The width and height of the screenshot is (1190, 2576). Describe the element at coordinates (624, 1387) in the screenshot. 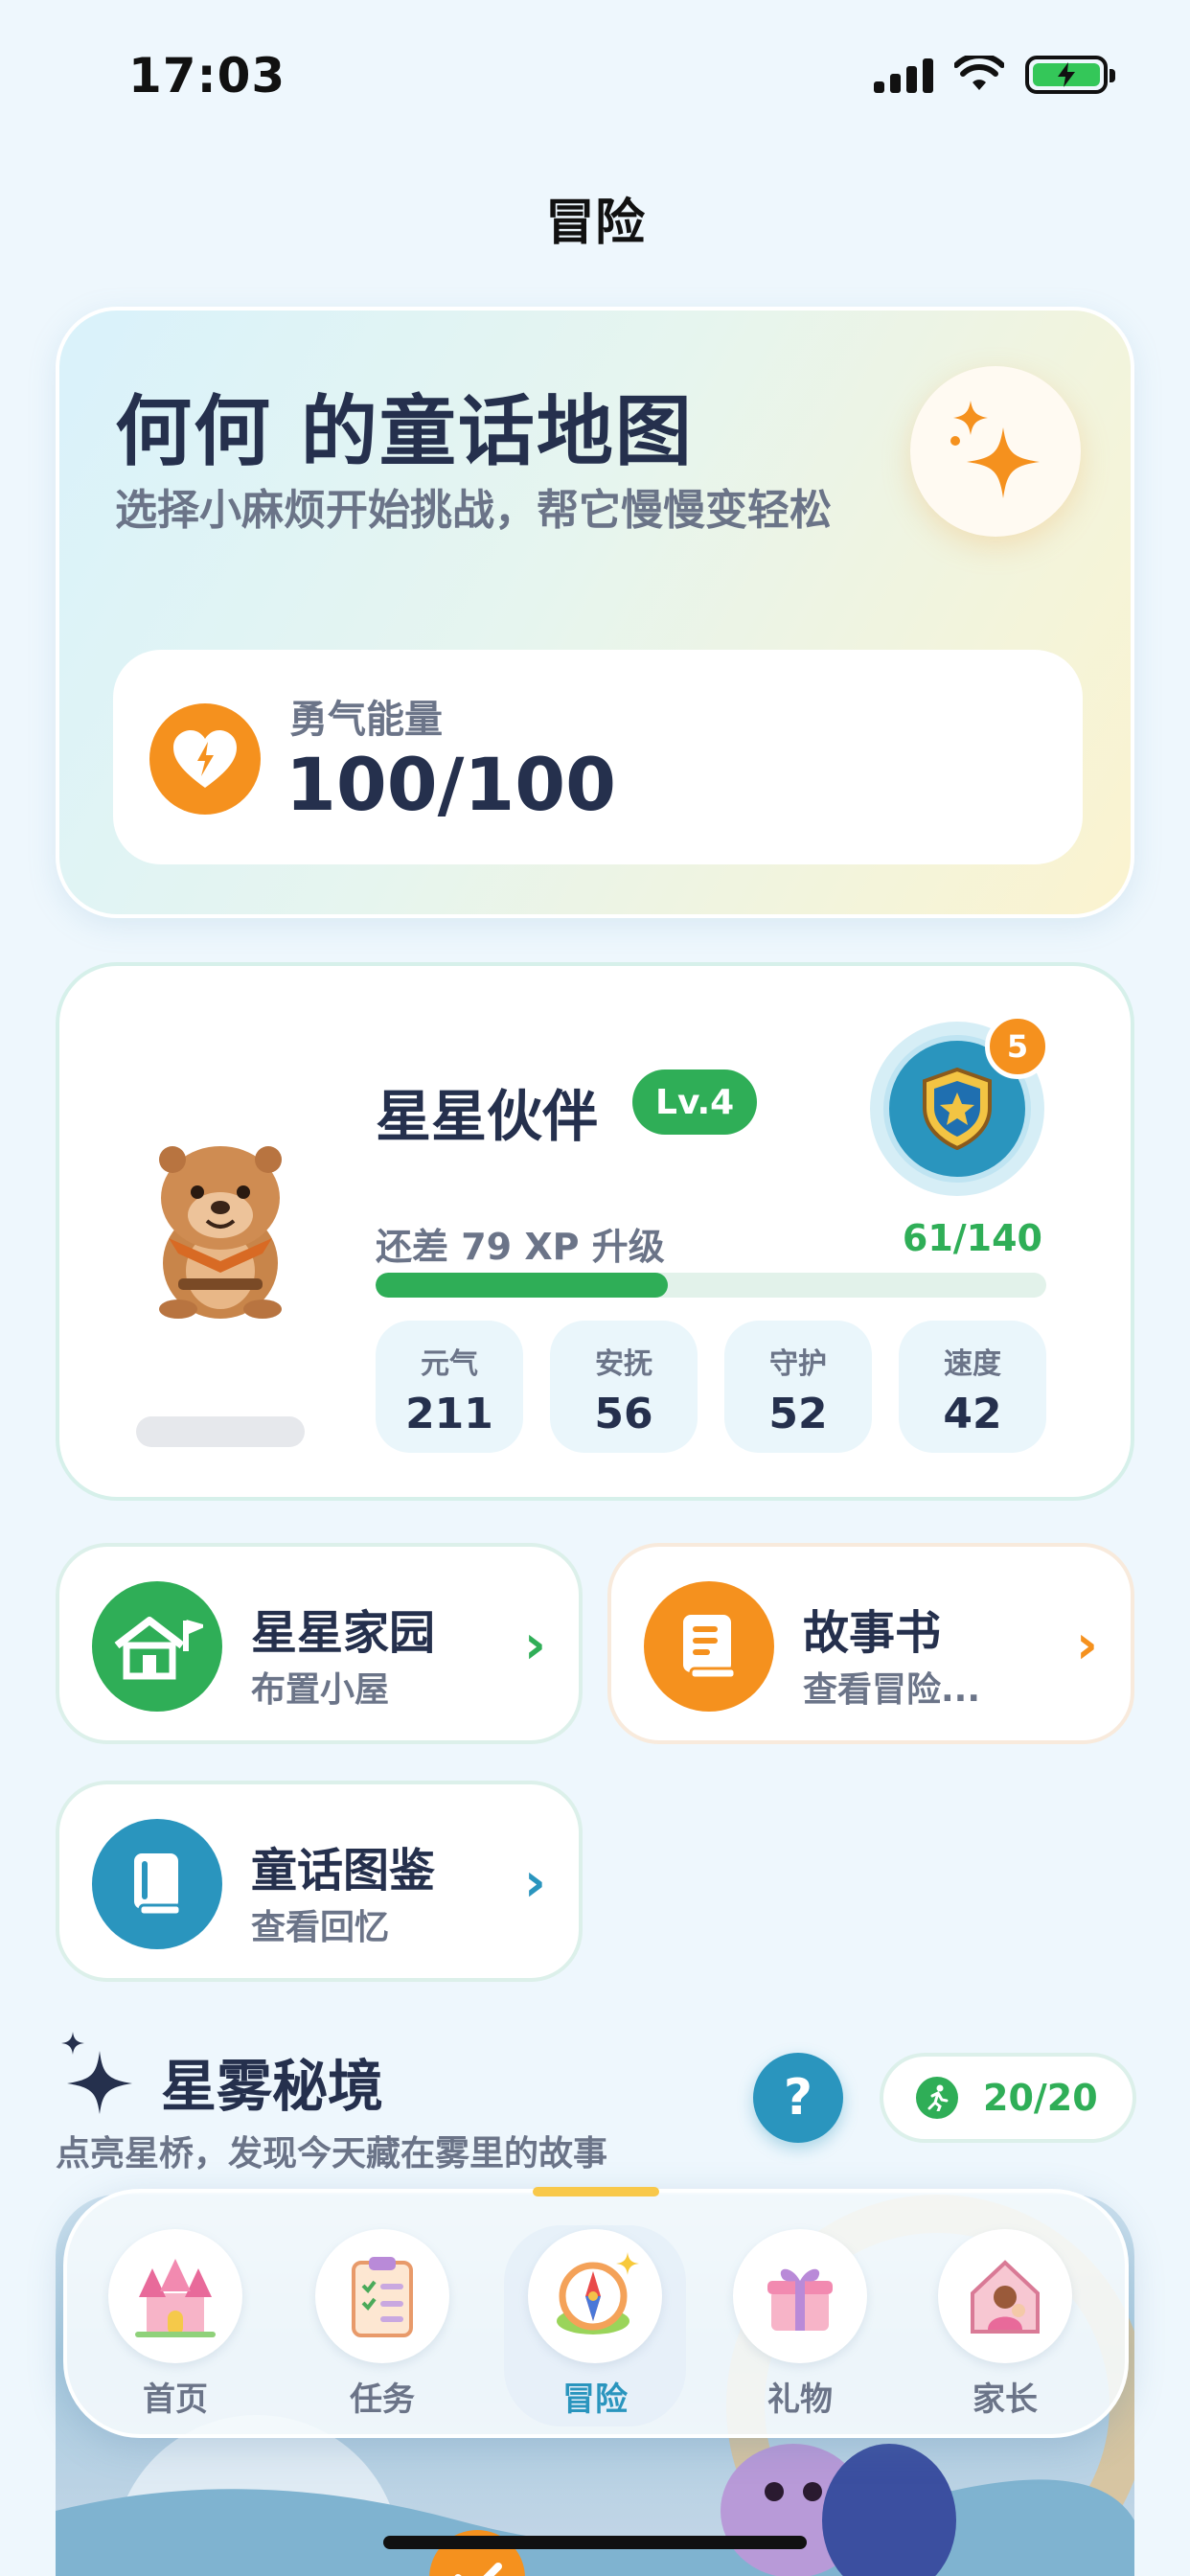

I see `stat-comfort: 安抚 56` at that location.